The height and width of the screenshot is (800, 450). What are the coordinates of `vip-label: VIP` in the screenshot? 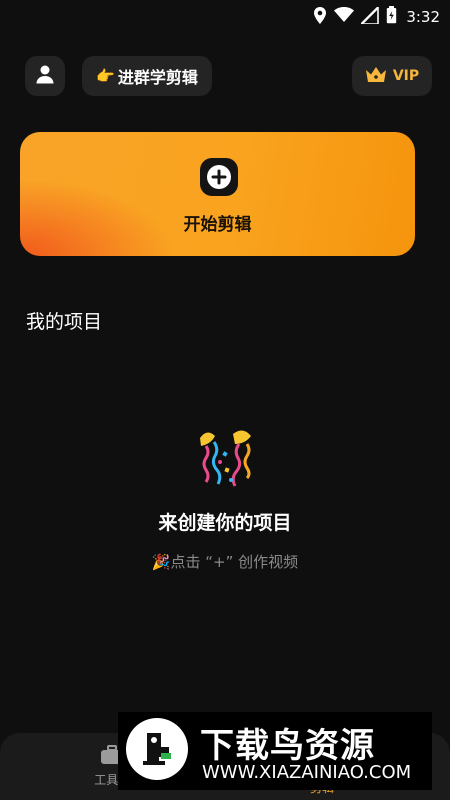 It's located at (406, 76).